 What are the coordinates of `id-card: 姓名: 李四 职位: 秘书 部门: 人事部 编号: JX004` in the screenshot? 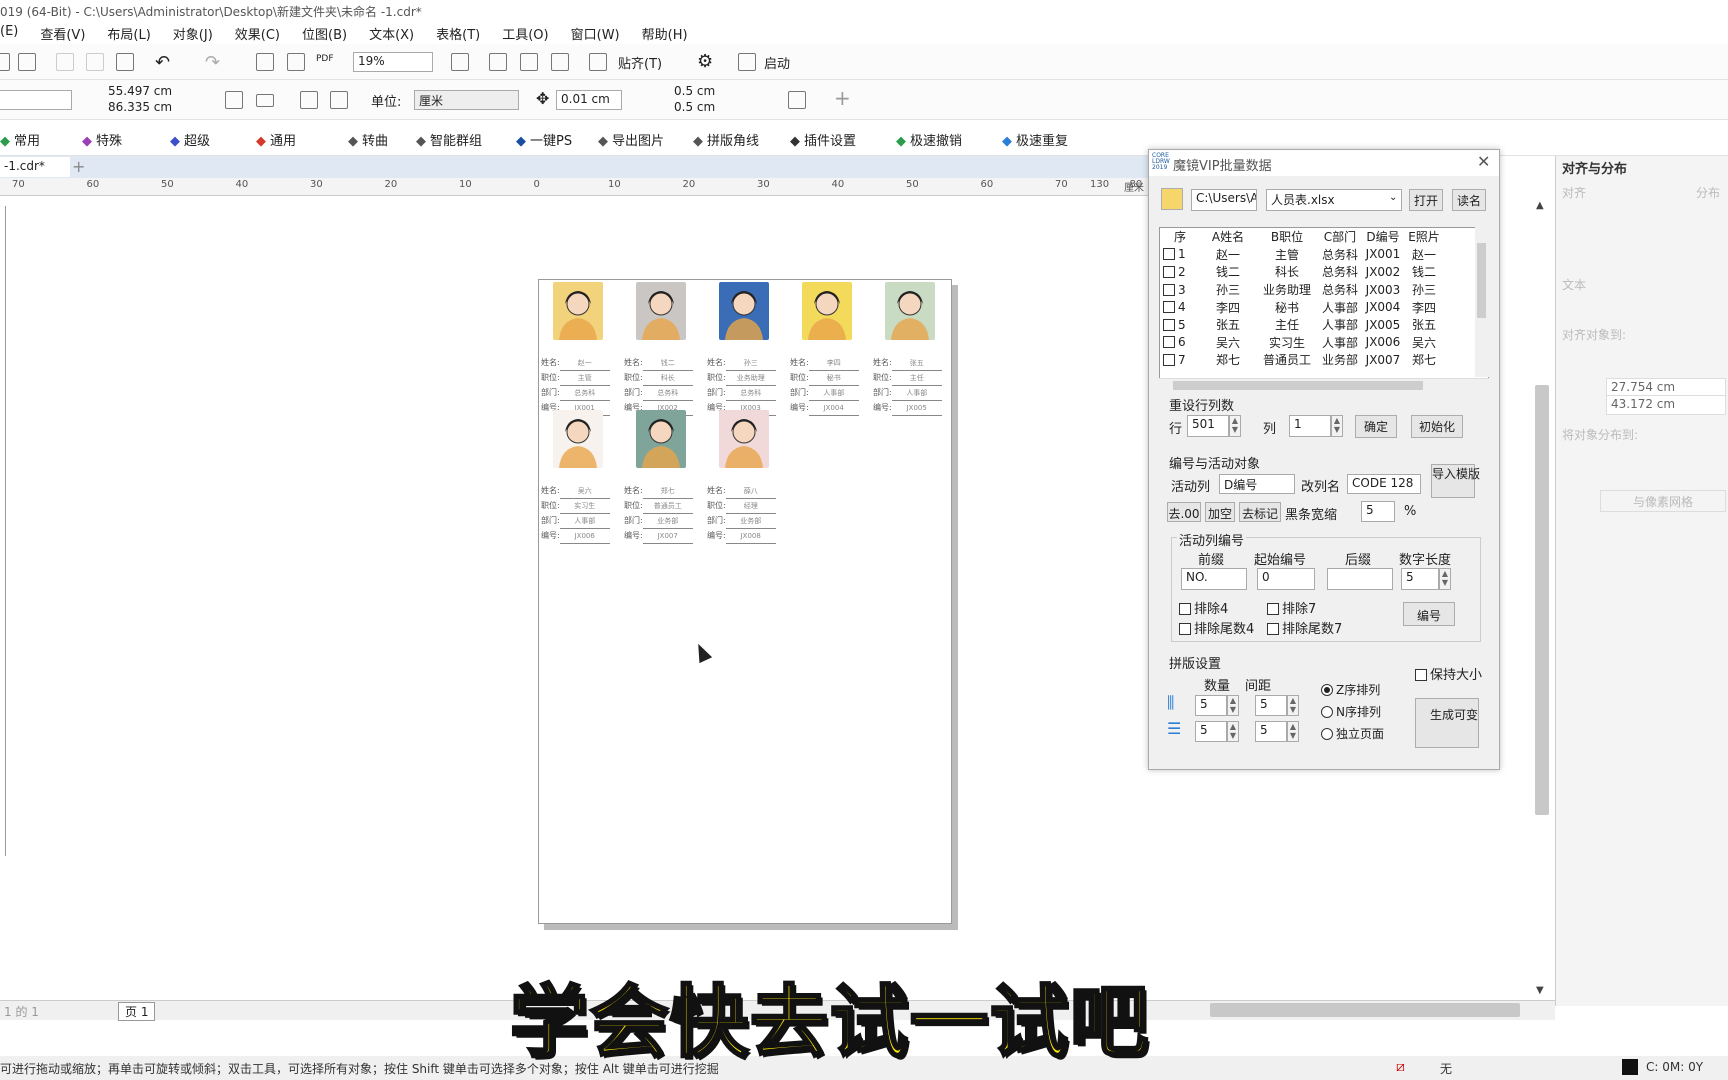 It's located at (831, 349).